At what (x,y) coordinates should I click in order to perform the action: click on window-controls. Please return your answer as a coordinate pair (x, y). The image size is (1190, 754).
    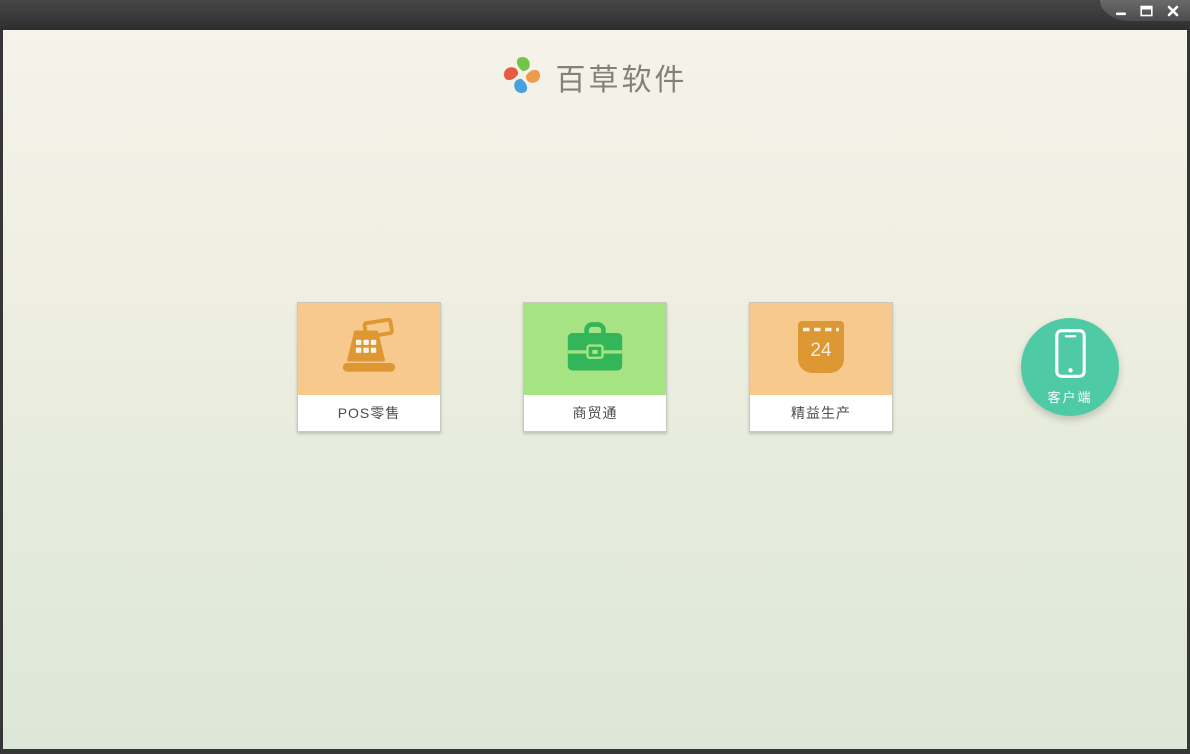
    Looking at the image, I should click on (1145, 10).